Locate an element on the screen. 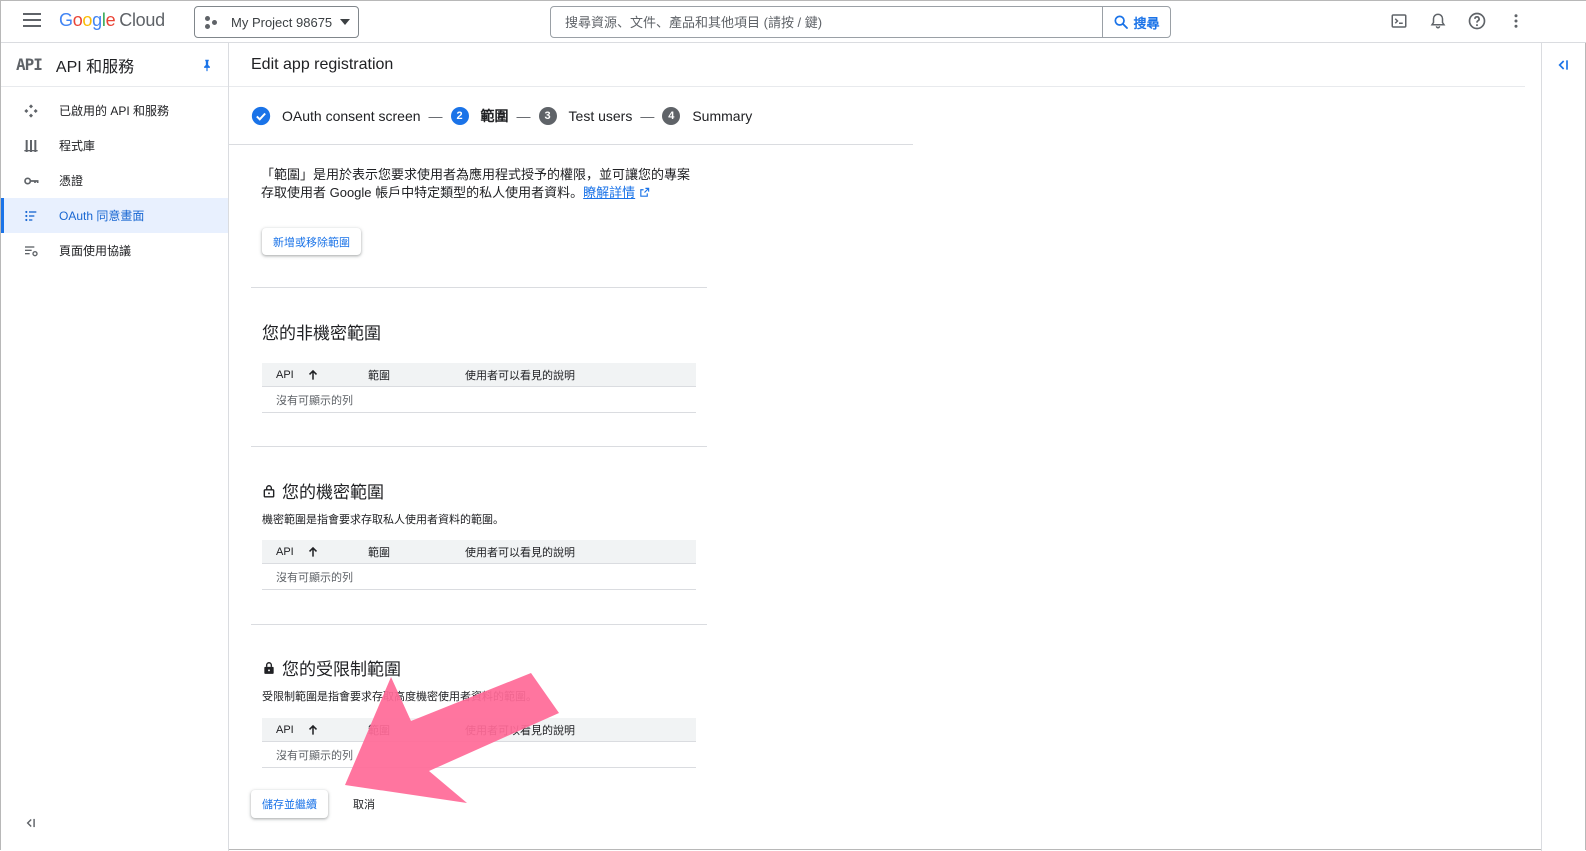 The height and width of the screenshot is (851, 1586). sidebar-nav: 已啟用的 API 和服務 程式庫 憑證 OAuth 同意畫面 頁面使用協議 is located at coordinates (114, 177).